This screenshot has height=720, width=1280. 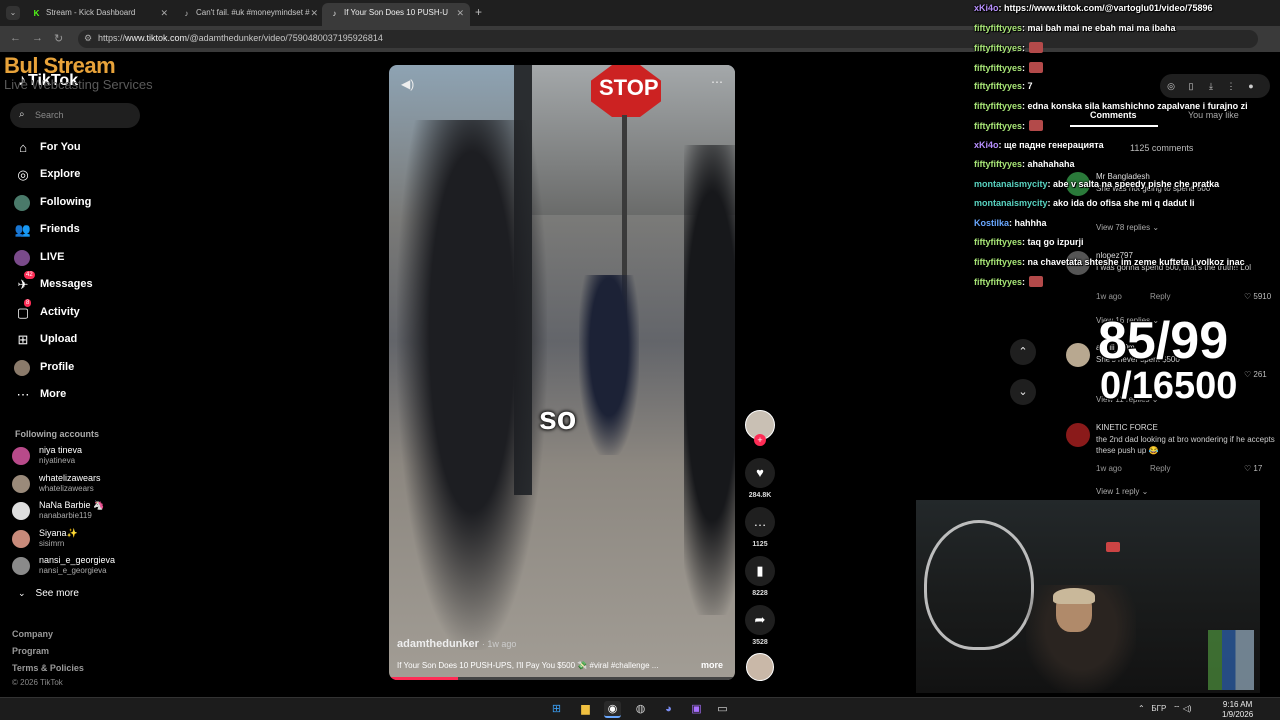 I want to click on streamer-webcam, so click(x=1088, y=596).